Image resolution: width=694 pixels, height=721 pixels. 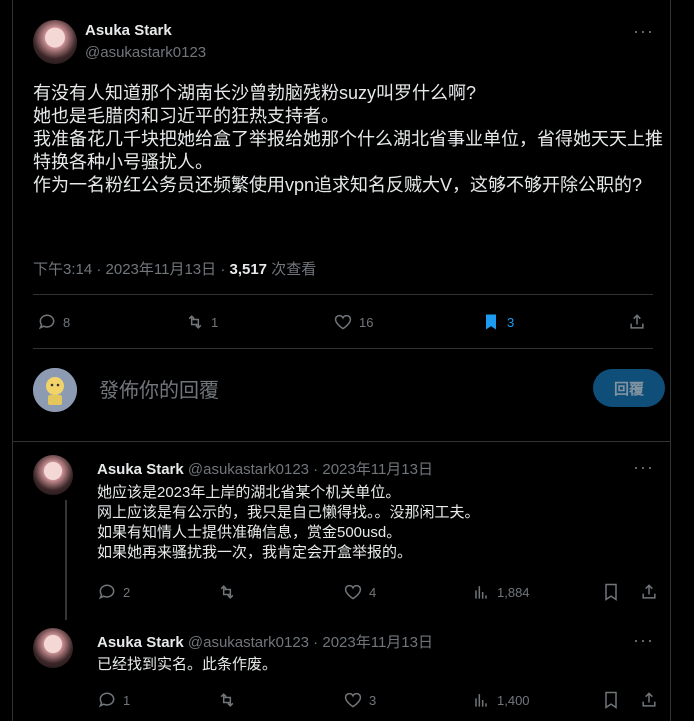 What do you see at coordinates (366, 322) in the screenshot?
I see `like-count: 16` at bounding box center [366, 322].